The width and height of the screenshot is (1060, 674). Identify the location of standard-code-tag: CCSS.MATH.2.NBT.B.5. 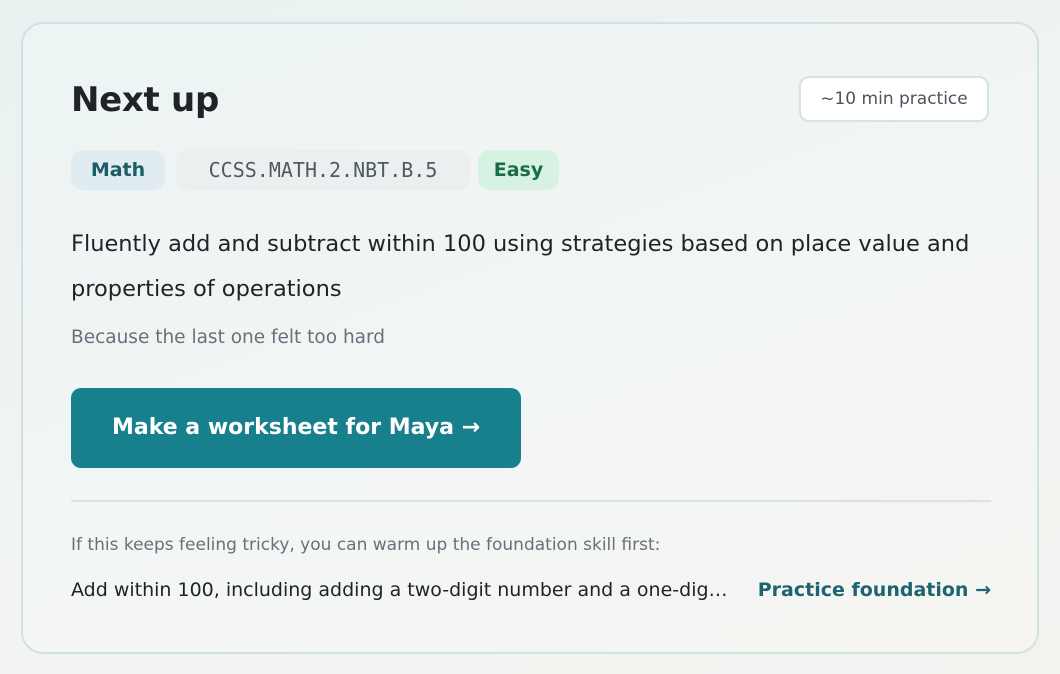
(323, 170).